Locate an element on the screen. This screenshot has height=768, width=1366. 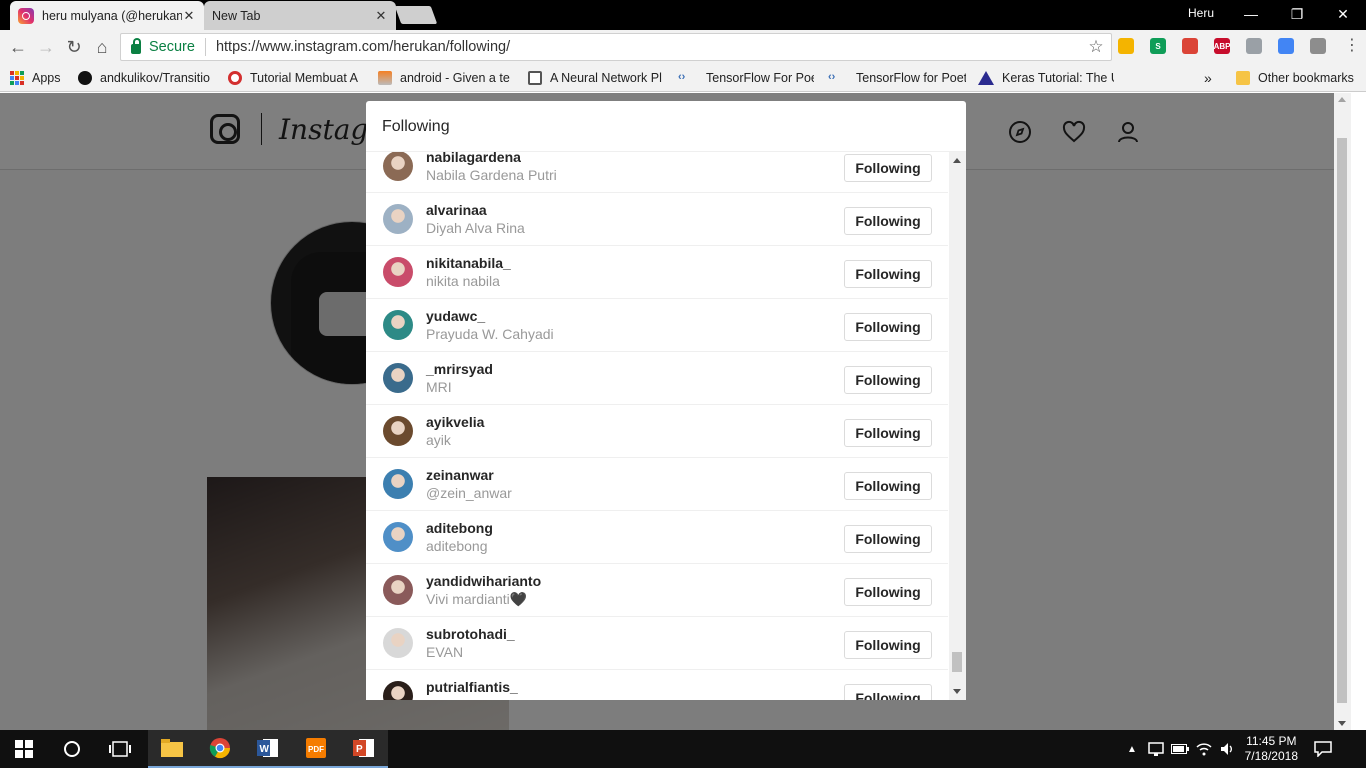
wifi-icon is located at coordinates (1204, 749).